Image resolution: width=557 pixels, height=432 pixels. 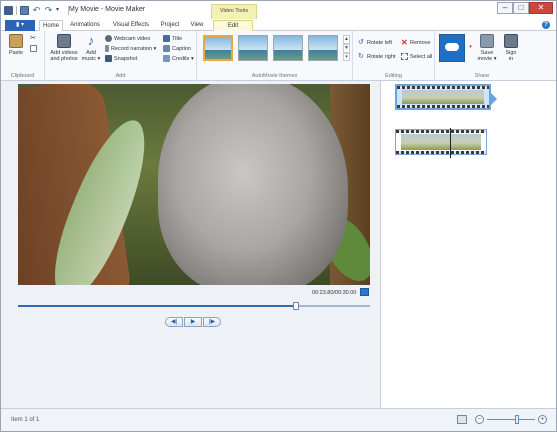 What do you see at coordinates (108, 58) in the screenshot?
I see `snapshot-icon` at bounding box center [108, 58].